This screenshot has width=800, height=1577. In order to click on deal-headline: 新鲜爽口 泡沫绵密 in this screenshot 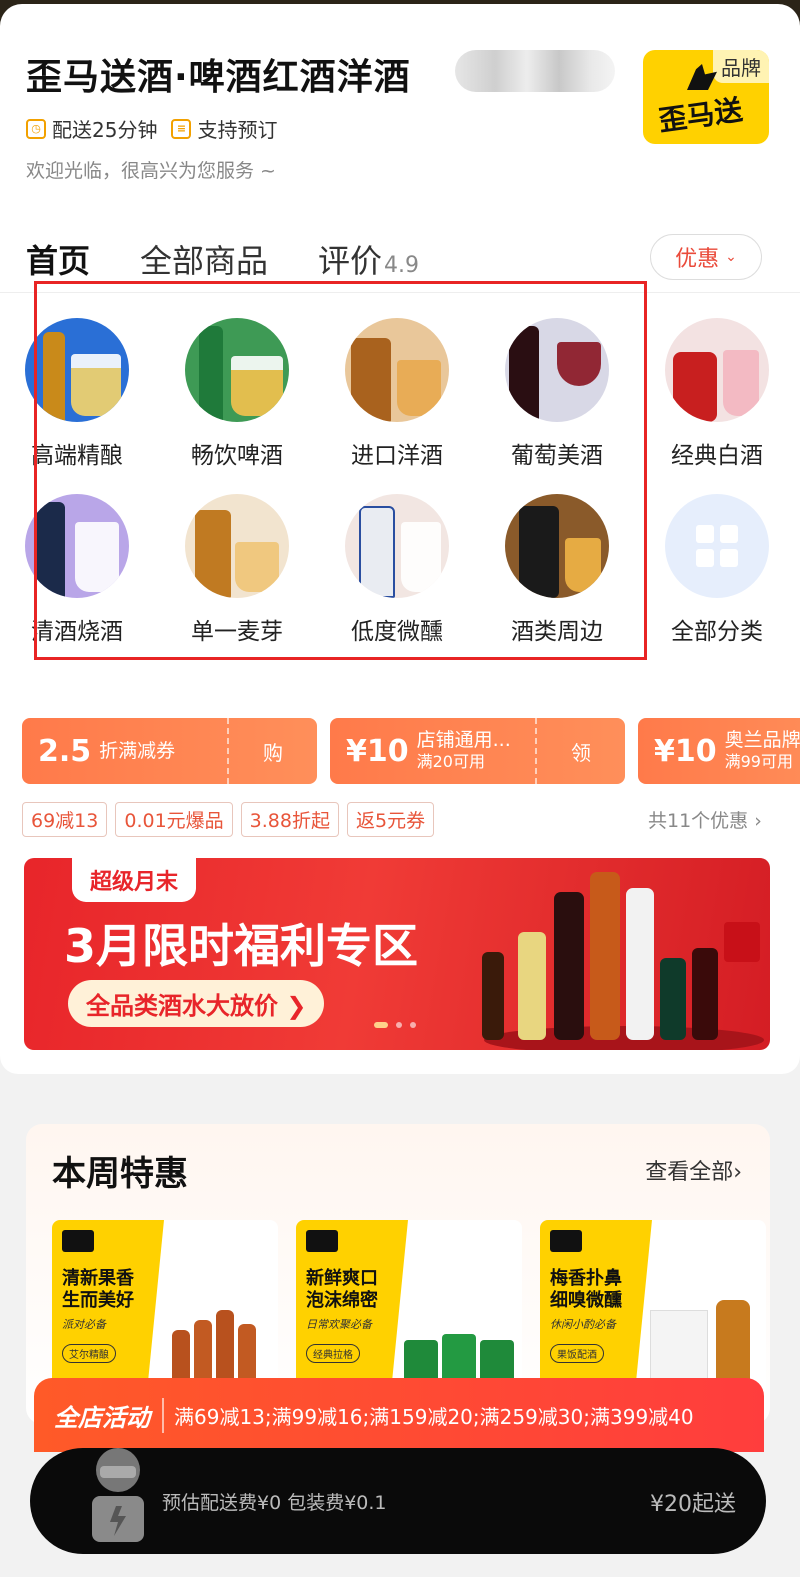, I will do `click(342, 1290)`.